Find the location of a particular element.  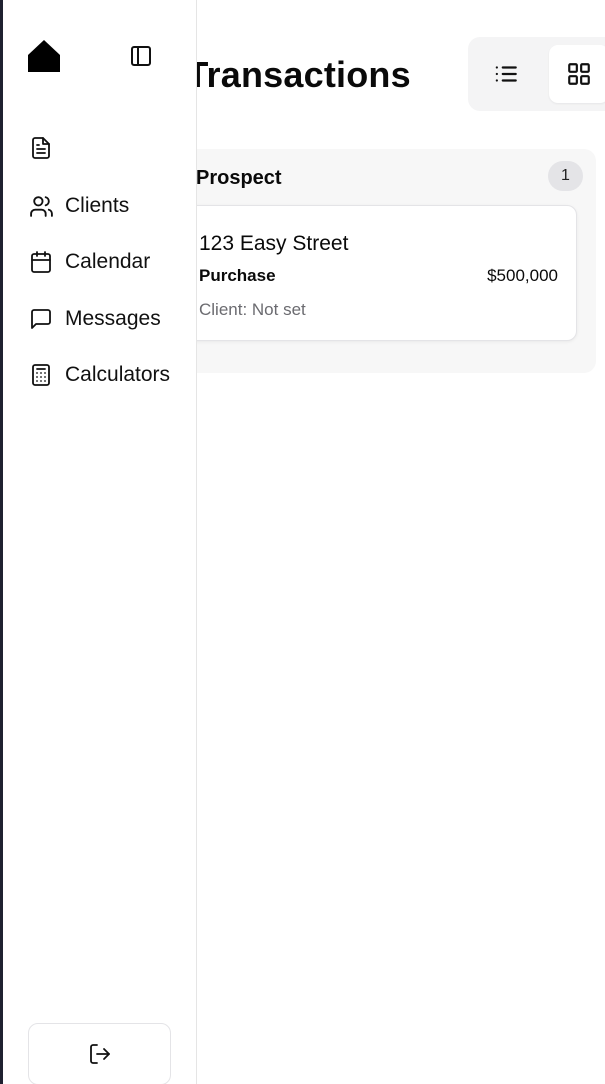

list-icon is located at coordinates (506, 74).